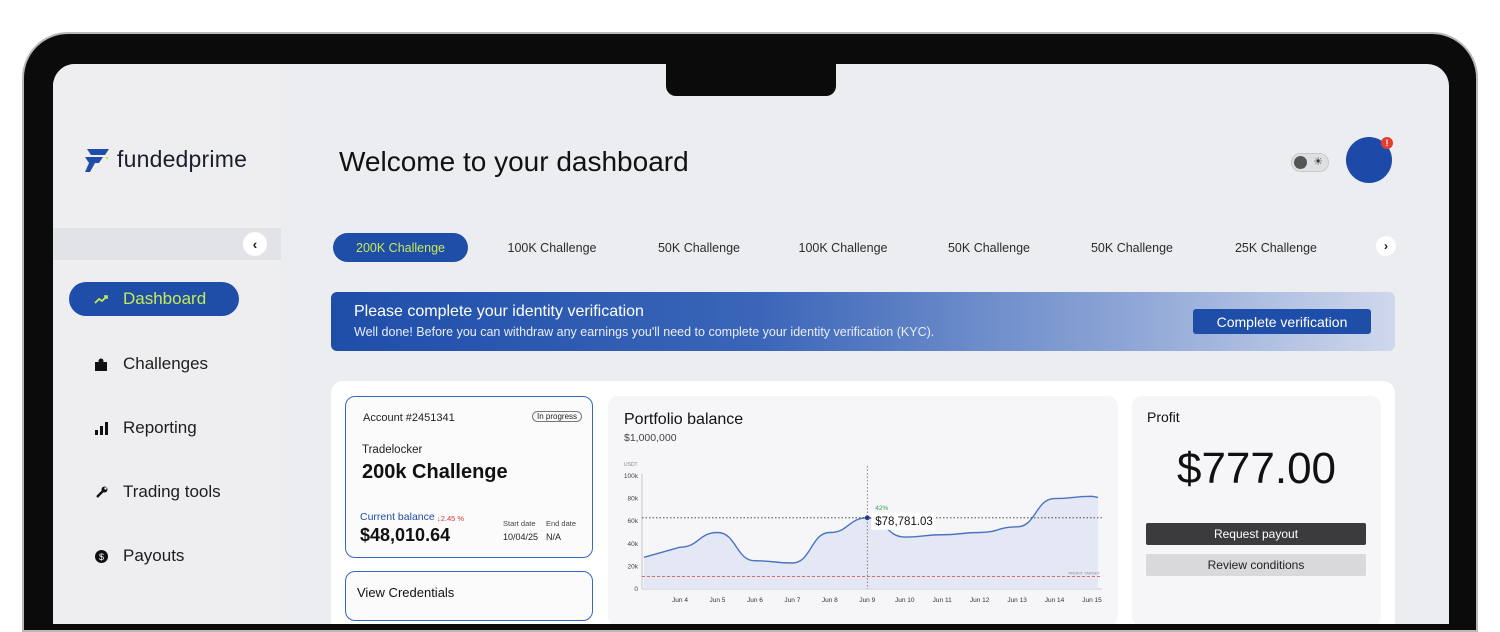 This screenshot has width=1500, height=632. What do you see at coordinates (101, 364) in the screenshot?
I see `puzzle-icon` at bounding box center [101, 364].